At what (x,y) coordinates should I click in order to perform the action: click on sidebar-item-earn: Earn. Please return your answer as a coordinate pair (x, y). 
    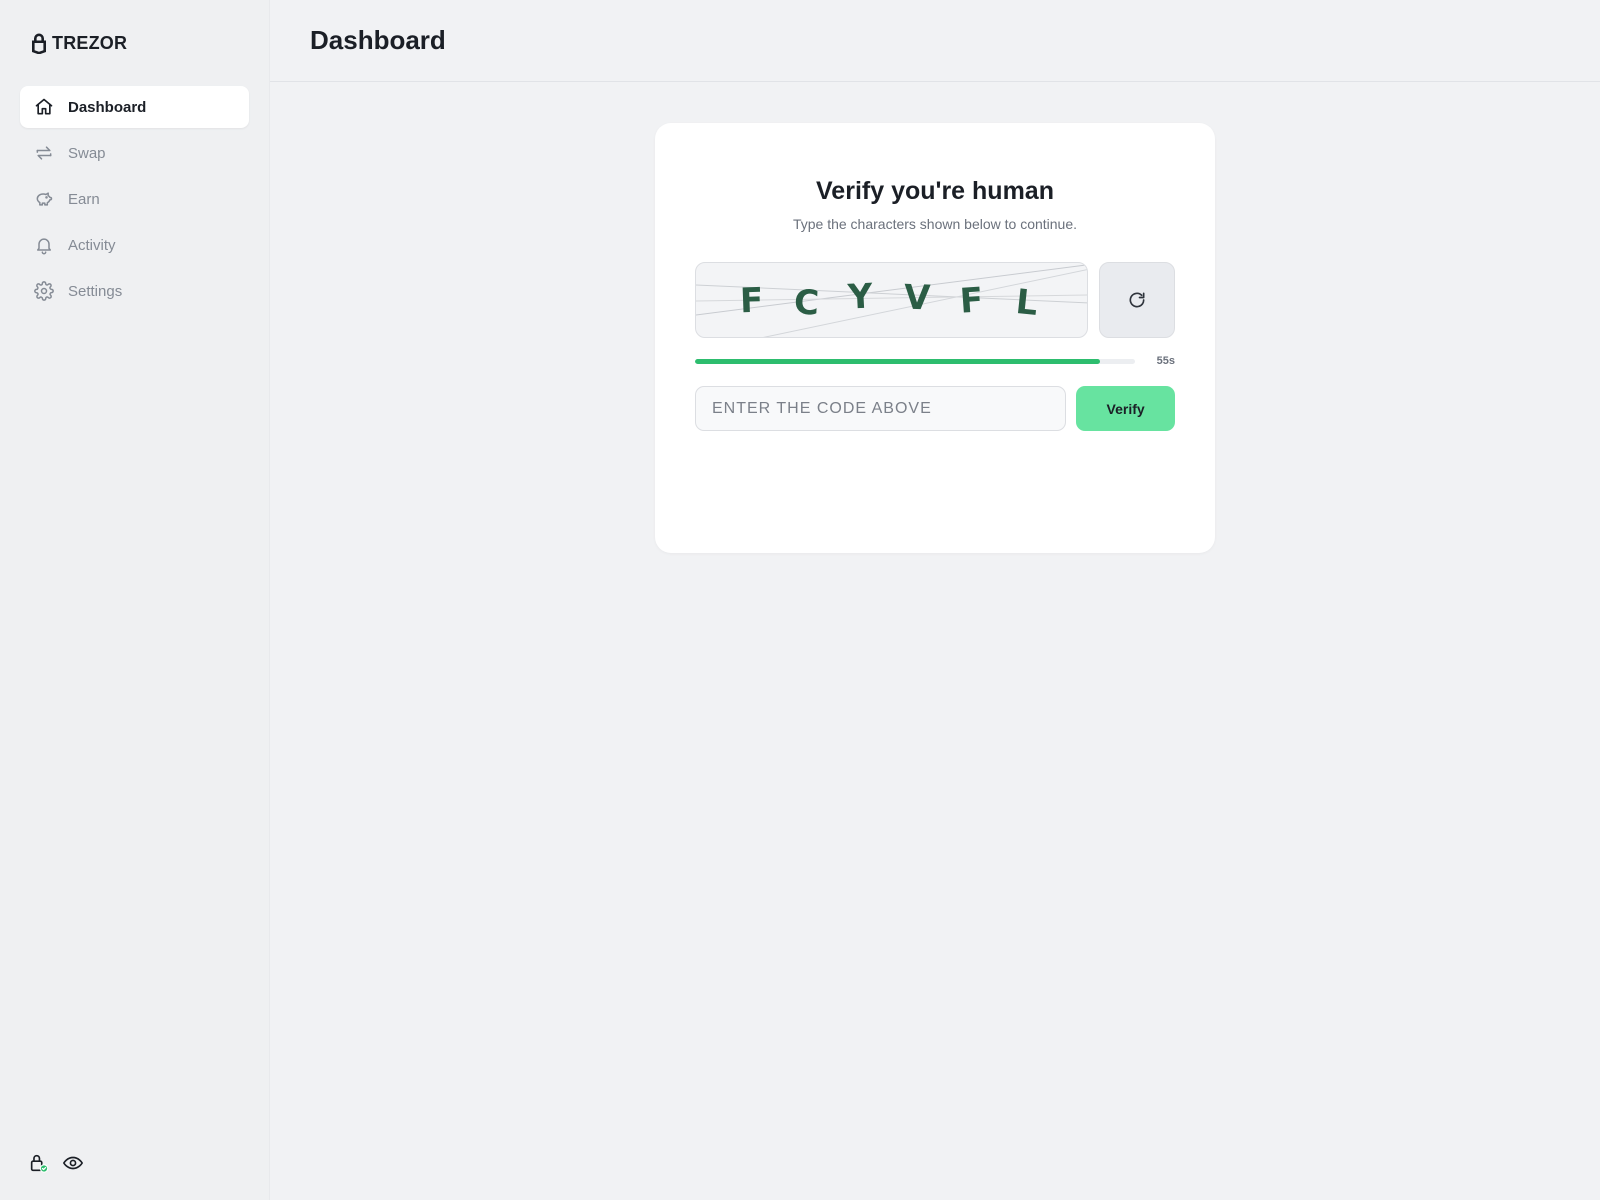
    Looking at the image, I should click on (134, 199).